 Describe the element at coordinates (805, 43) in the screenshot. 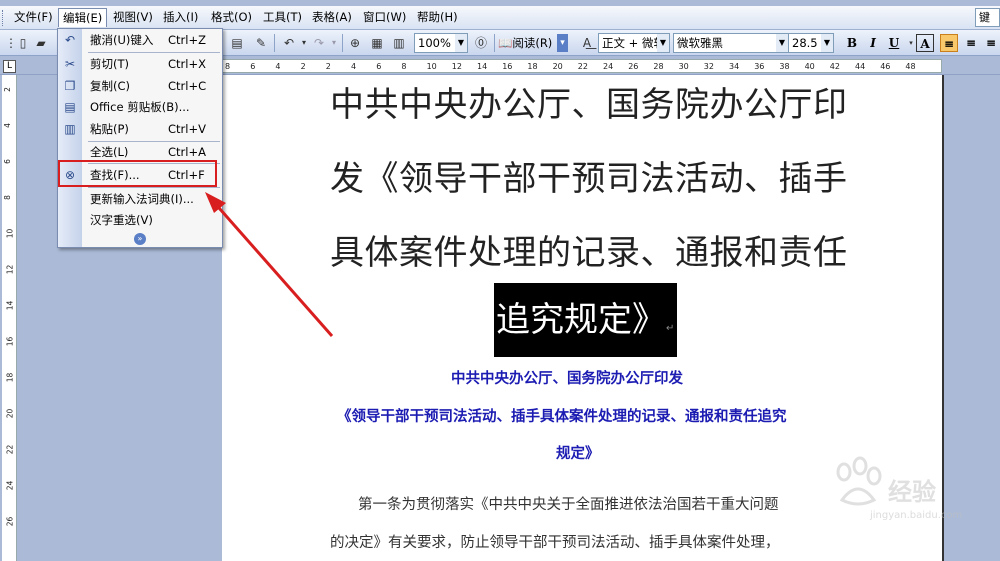

I see `font-size-value: 28.5` at that location.